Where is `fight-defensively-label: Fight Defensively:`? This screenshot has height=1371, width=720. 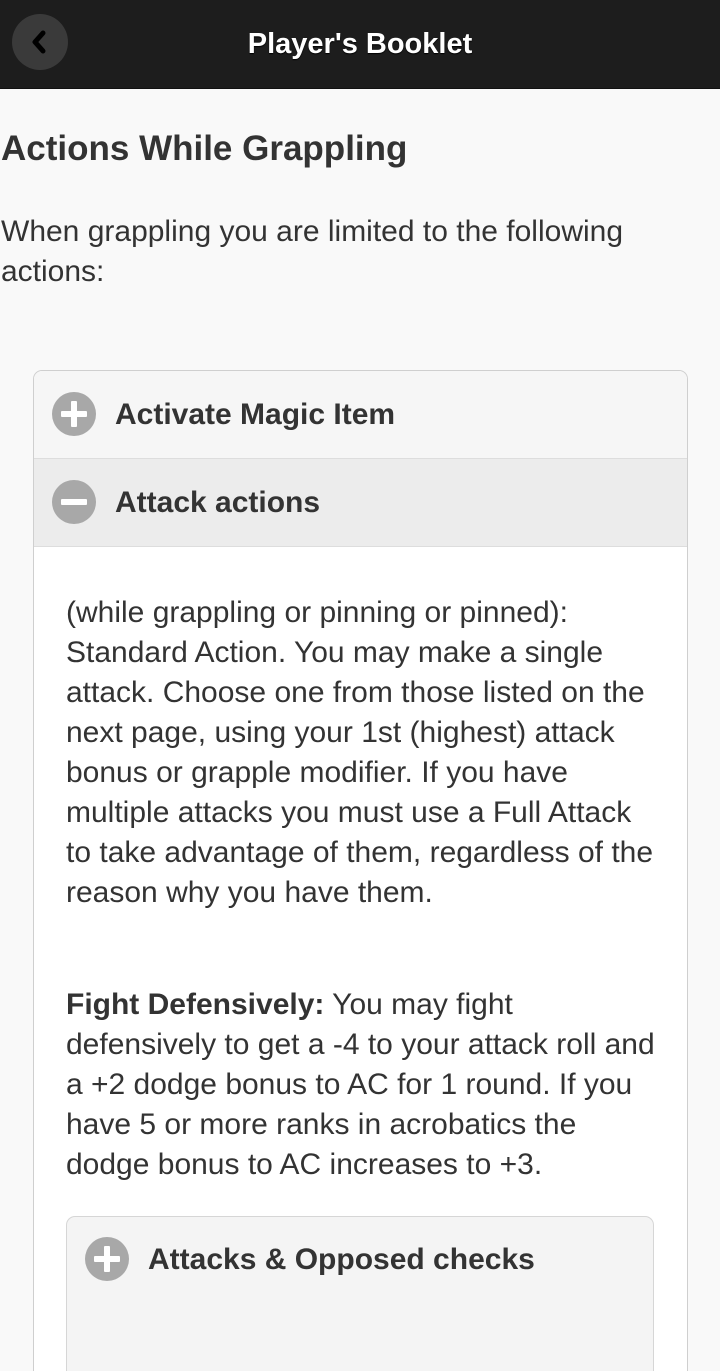
fight-defensively-label: Fight Defensively: is located at coordinates (195, 1004).